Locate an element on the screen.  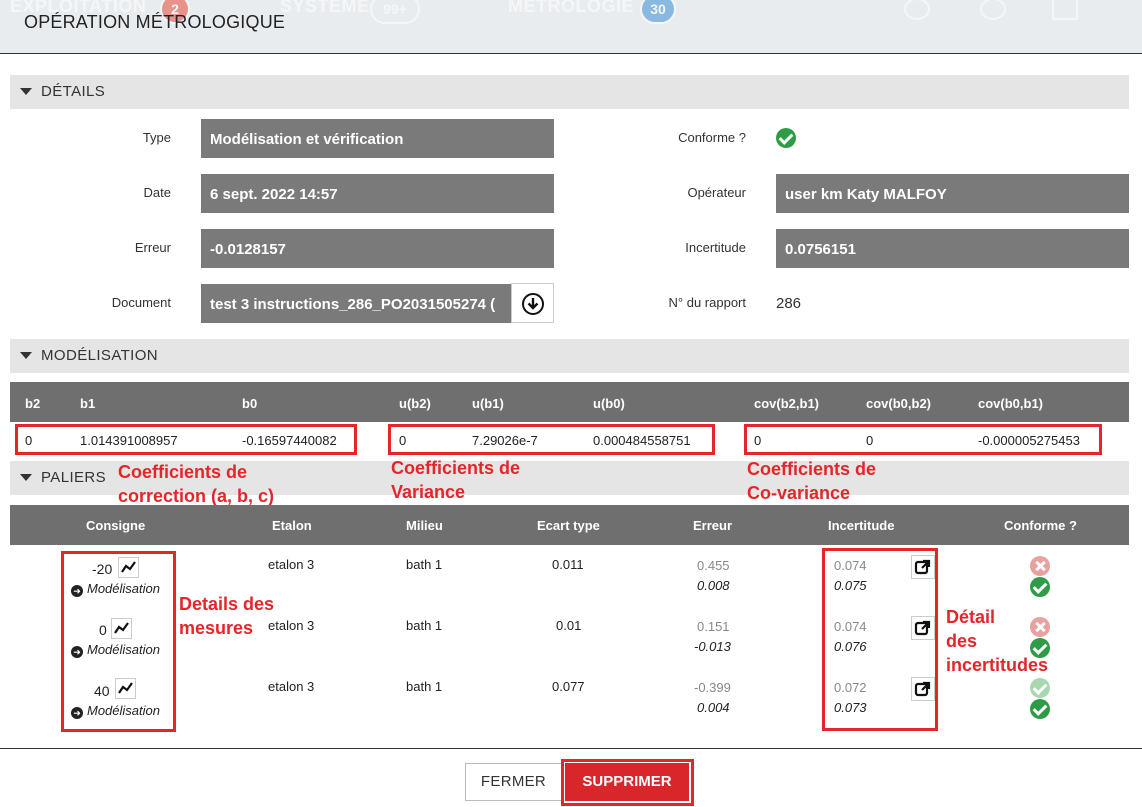
highlight-detail-incertitudes is located at coordinates (880, 639).